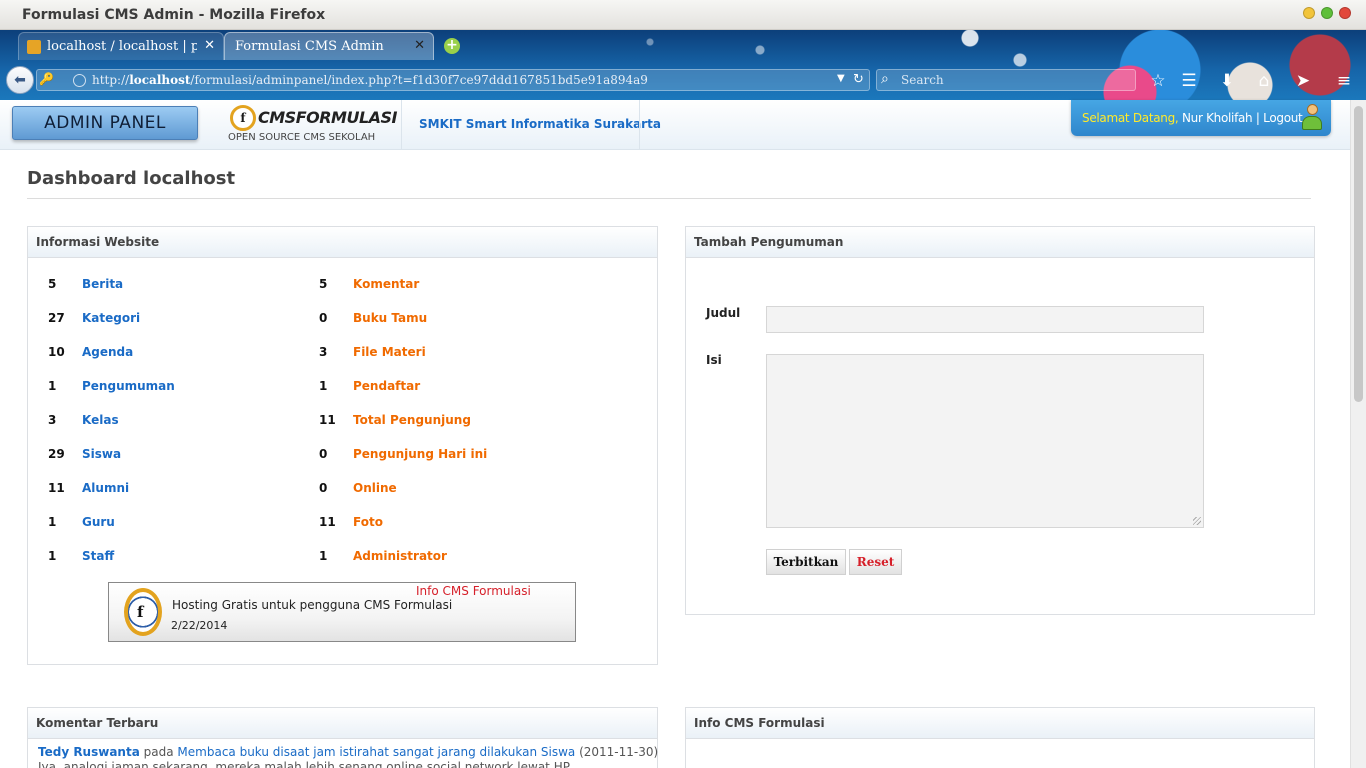 The height and width of the screenshot is (768, 1366). I want to click on back-button: ⬅, so click(20, 80).